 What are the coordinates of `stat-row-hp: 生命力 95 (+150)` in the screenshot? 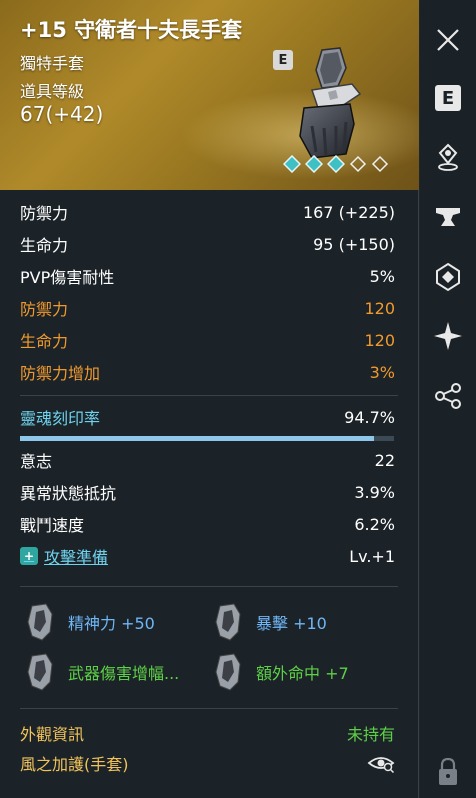 It's located at (207, 244).